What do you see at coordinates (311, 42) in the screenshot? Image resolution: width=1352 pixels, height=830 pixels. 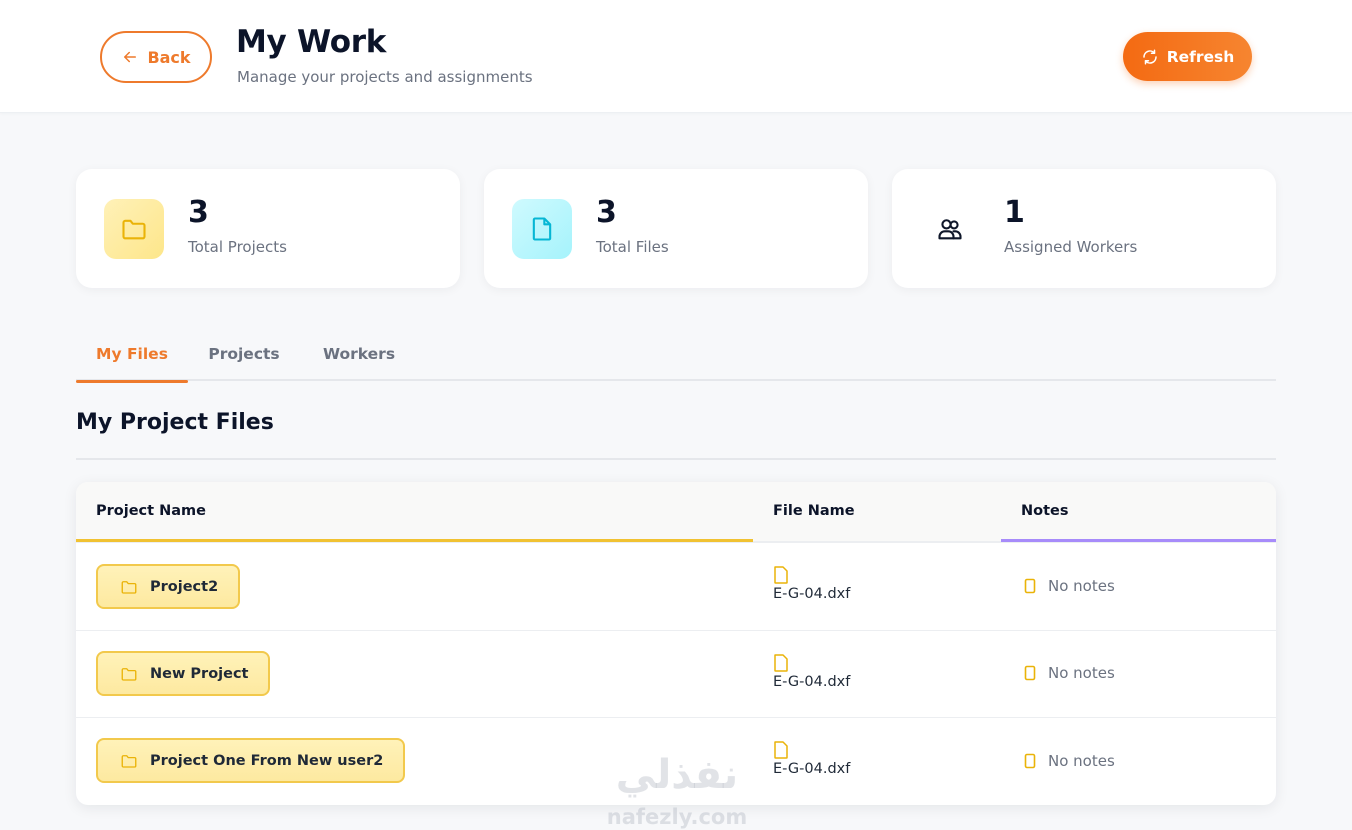 I see `page-title: My Work` at bounding box center [311, 42].